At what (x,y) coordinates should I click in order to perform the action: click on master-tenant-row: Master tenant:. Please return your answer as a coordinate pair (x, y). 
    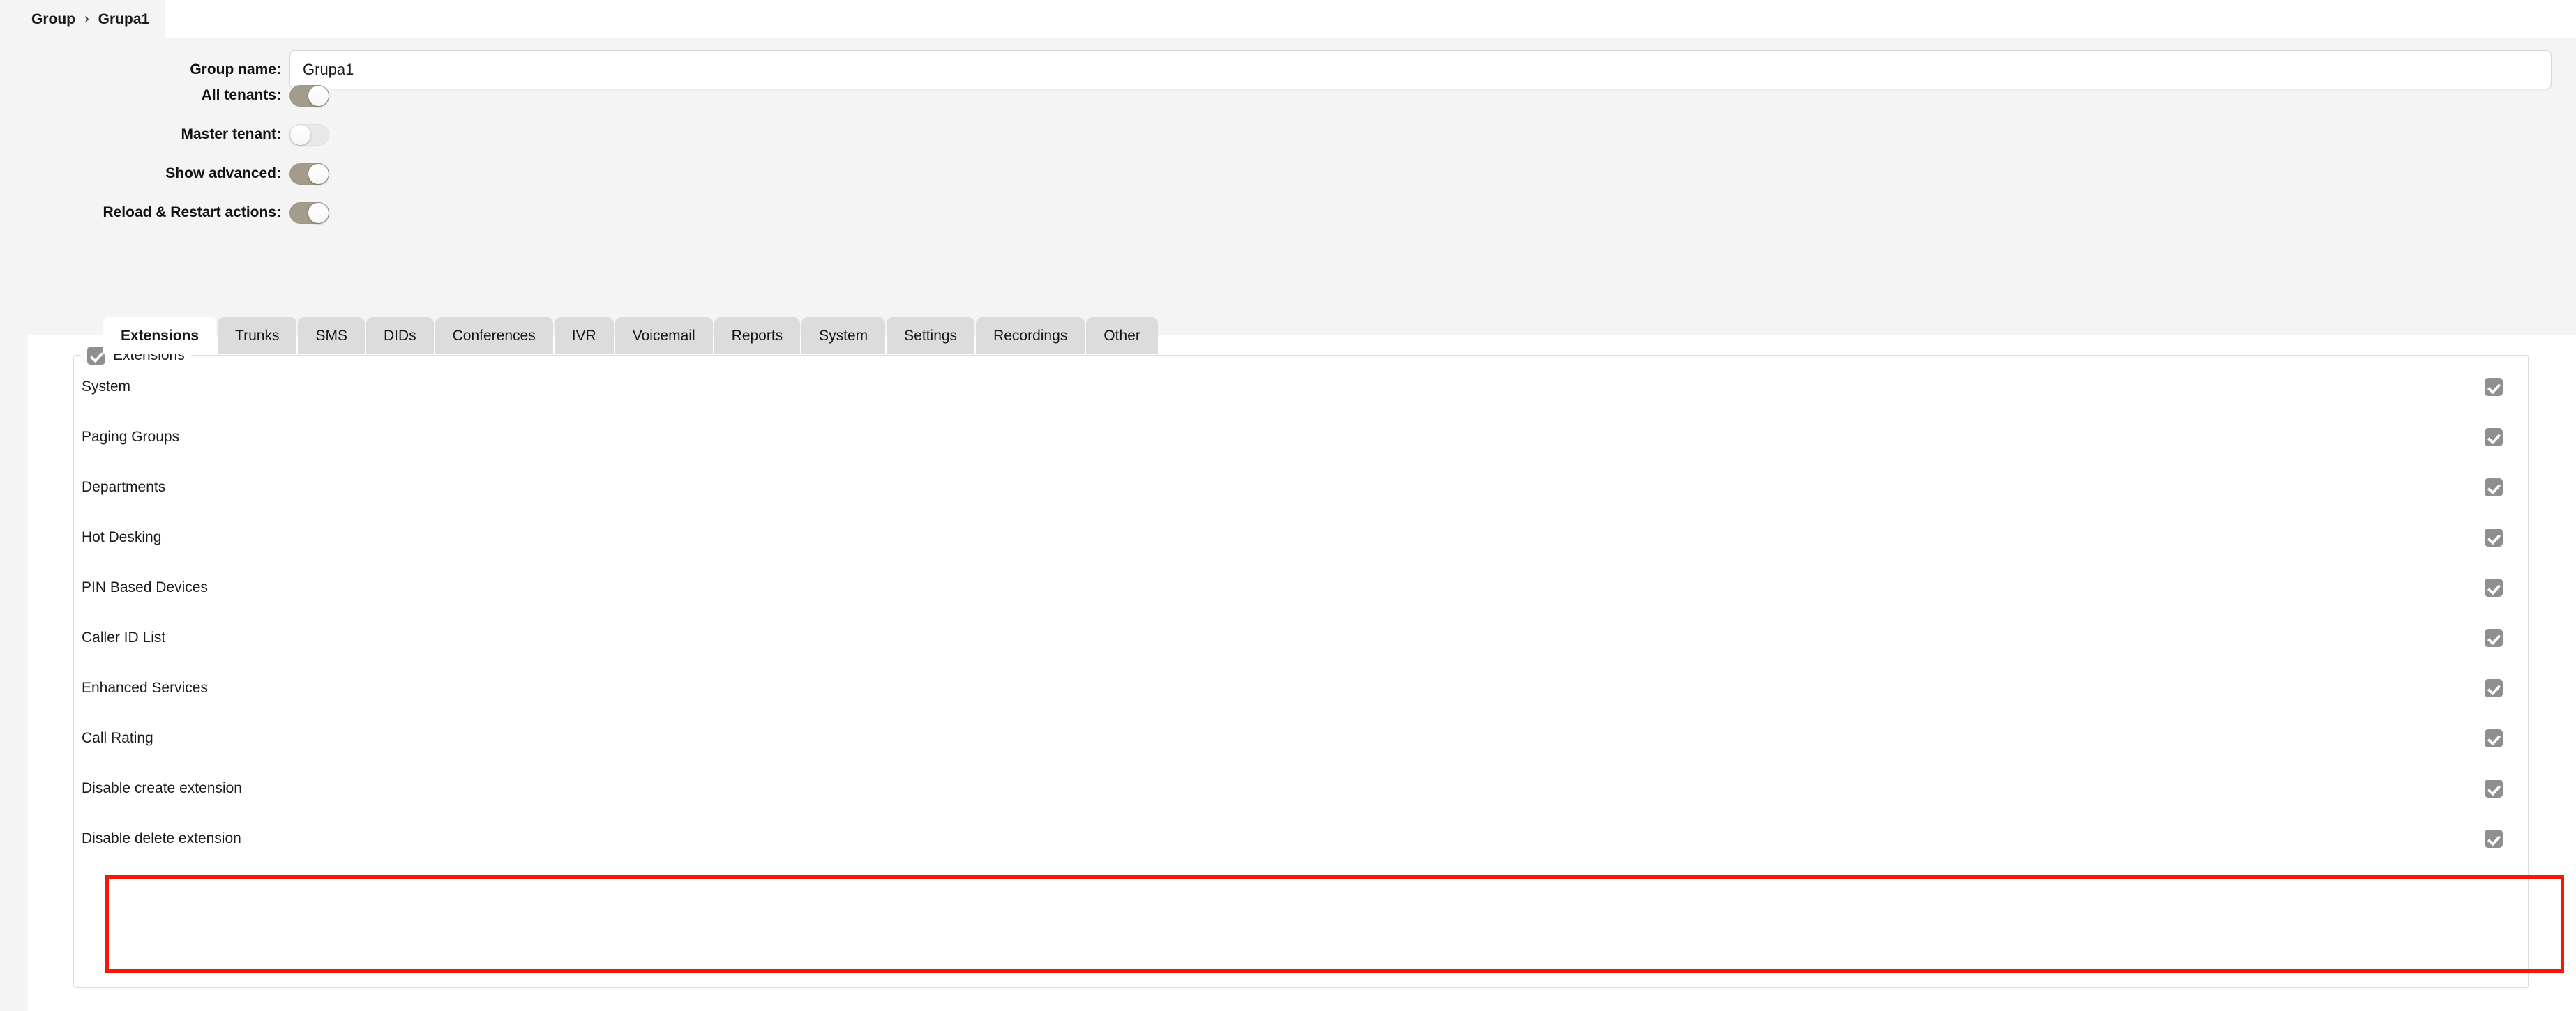
    Looking at the image, I should click on (178, 134).